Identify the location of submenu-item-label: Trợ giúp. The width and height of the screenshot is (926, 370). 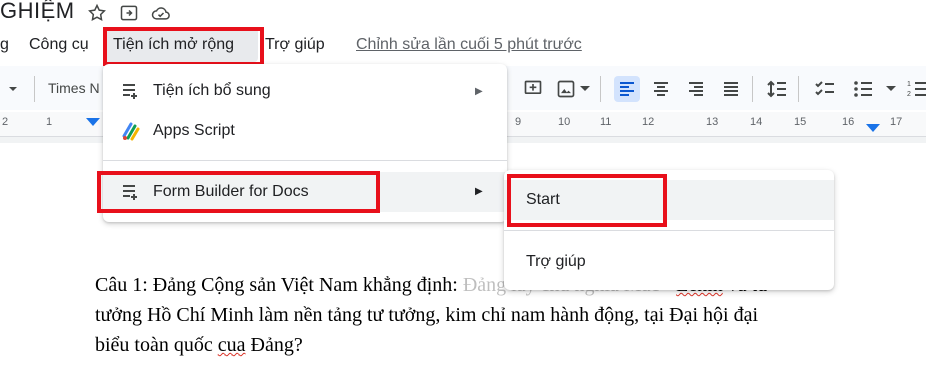
(556, 261).